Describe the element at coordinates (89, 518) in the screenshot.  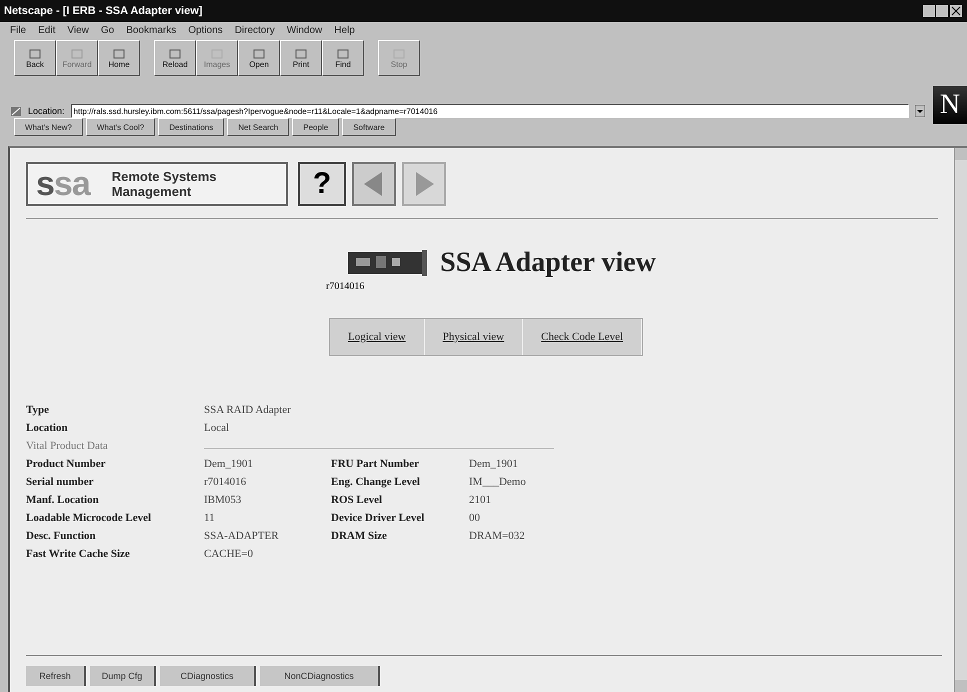
I see `field-label: Loadable Microcode Level` at that location.